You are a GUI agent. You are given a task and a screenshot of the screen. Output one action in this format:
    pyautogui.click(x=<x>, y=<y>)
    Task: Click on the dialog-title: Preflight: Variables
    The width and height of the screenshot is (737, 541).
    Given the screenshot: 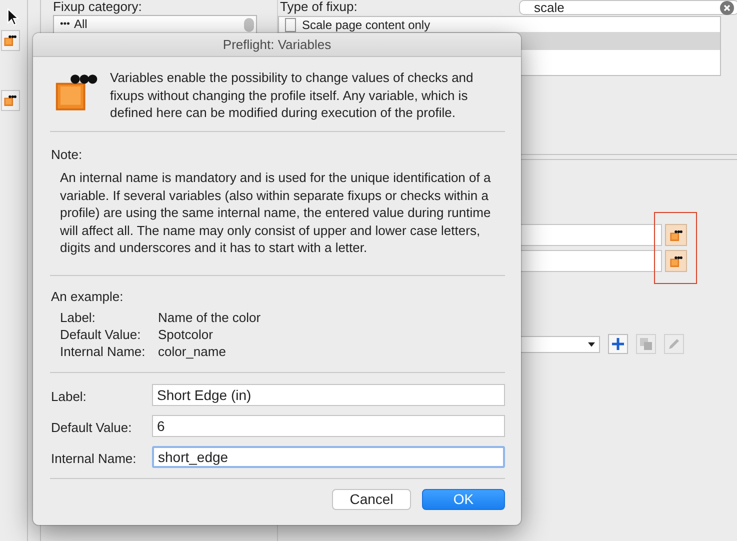 What is the action you would take?
    pyautogui.click(x=277, y=44)
    